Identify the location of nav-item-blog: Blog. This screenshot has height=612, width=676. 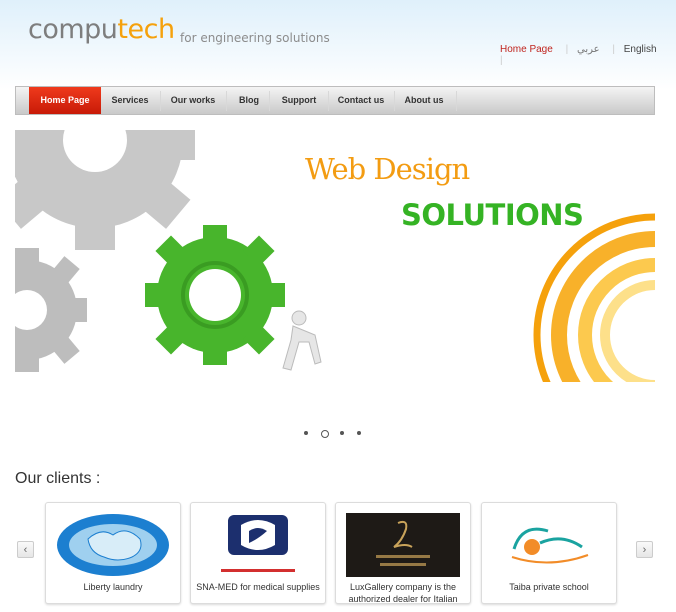
(249, 100).